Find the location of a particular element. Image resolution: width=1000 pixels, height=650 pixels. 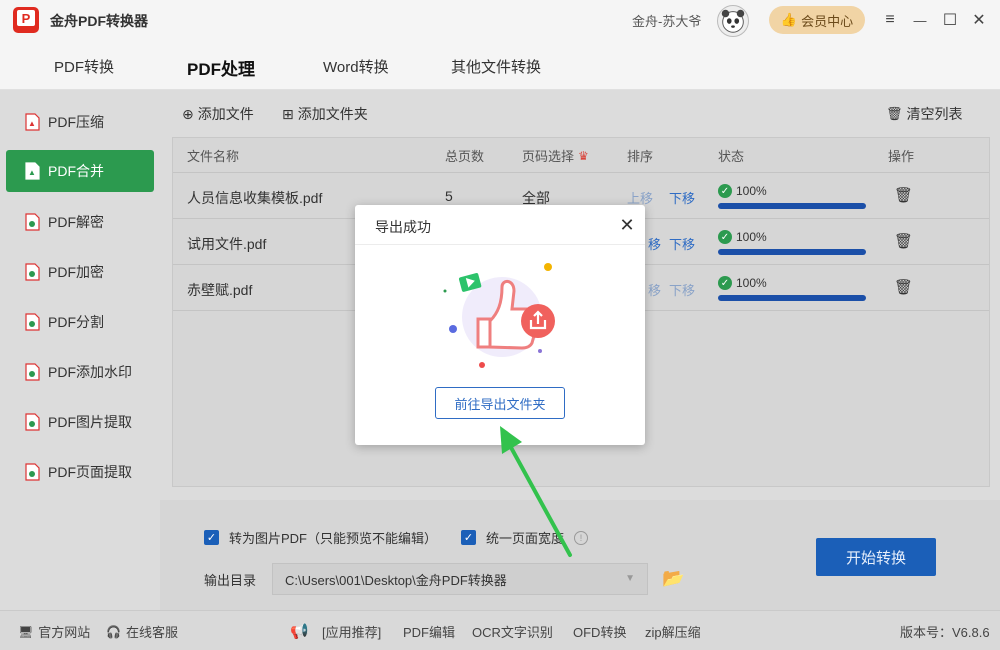

headset-icon: 🎧 is located at coordinates (113, 631).